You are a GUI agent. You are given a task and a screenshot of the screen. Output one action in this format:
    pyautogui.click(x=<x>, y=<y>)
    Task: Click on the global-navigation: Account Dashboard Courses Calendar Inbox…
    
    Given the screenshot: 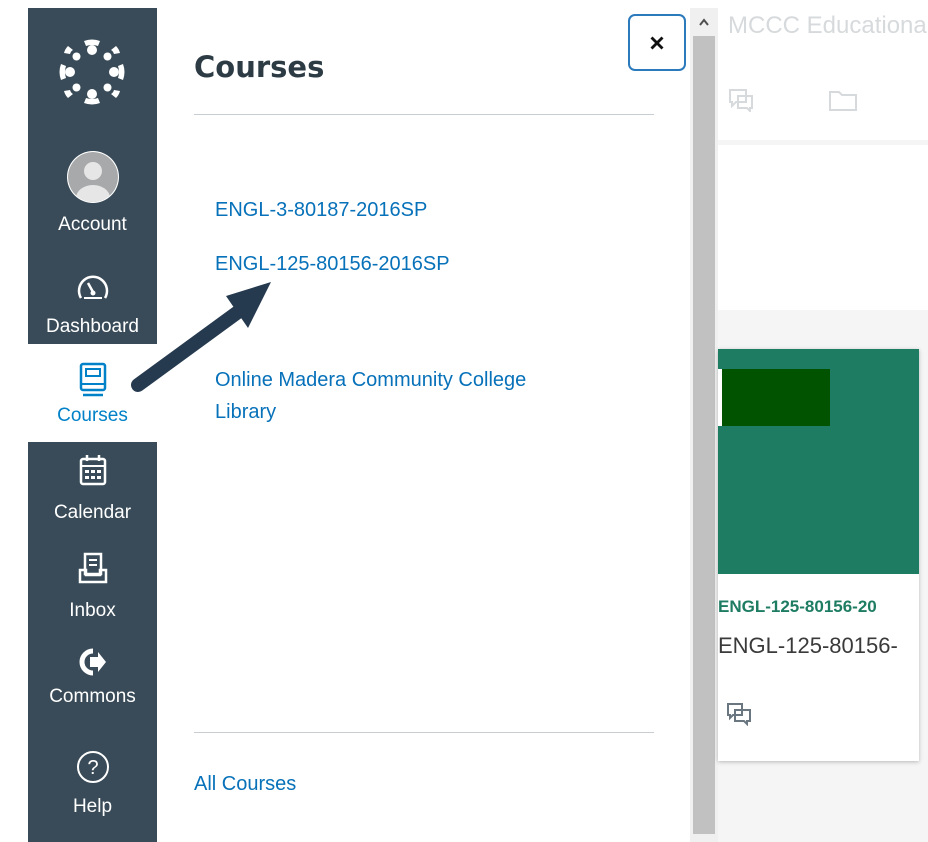 What is the action you would take?
    pyautogui.click(x=92, y=425)
    